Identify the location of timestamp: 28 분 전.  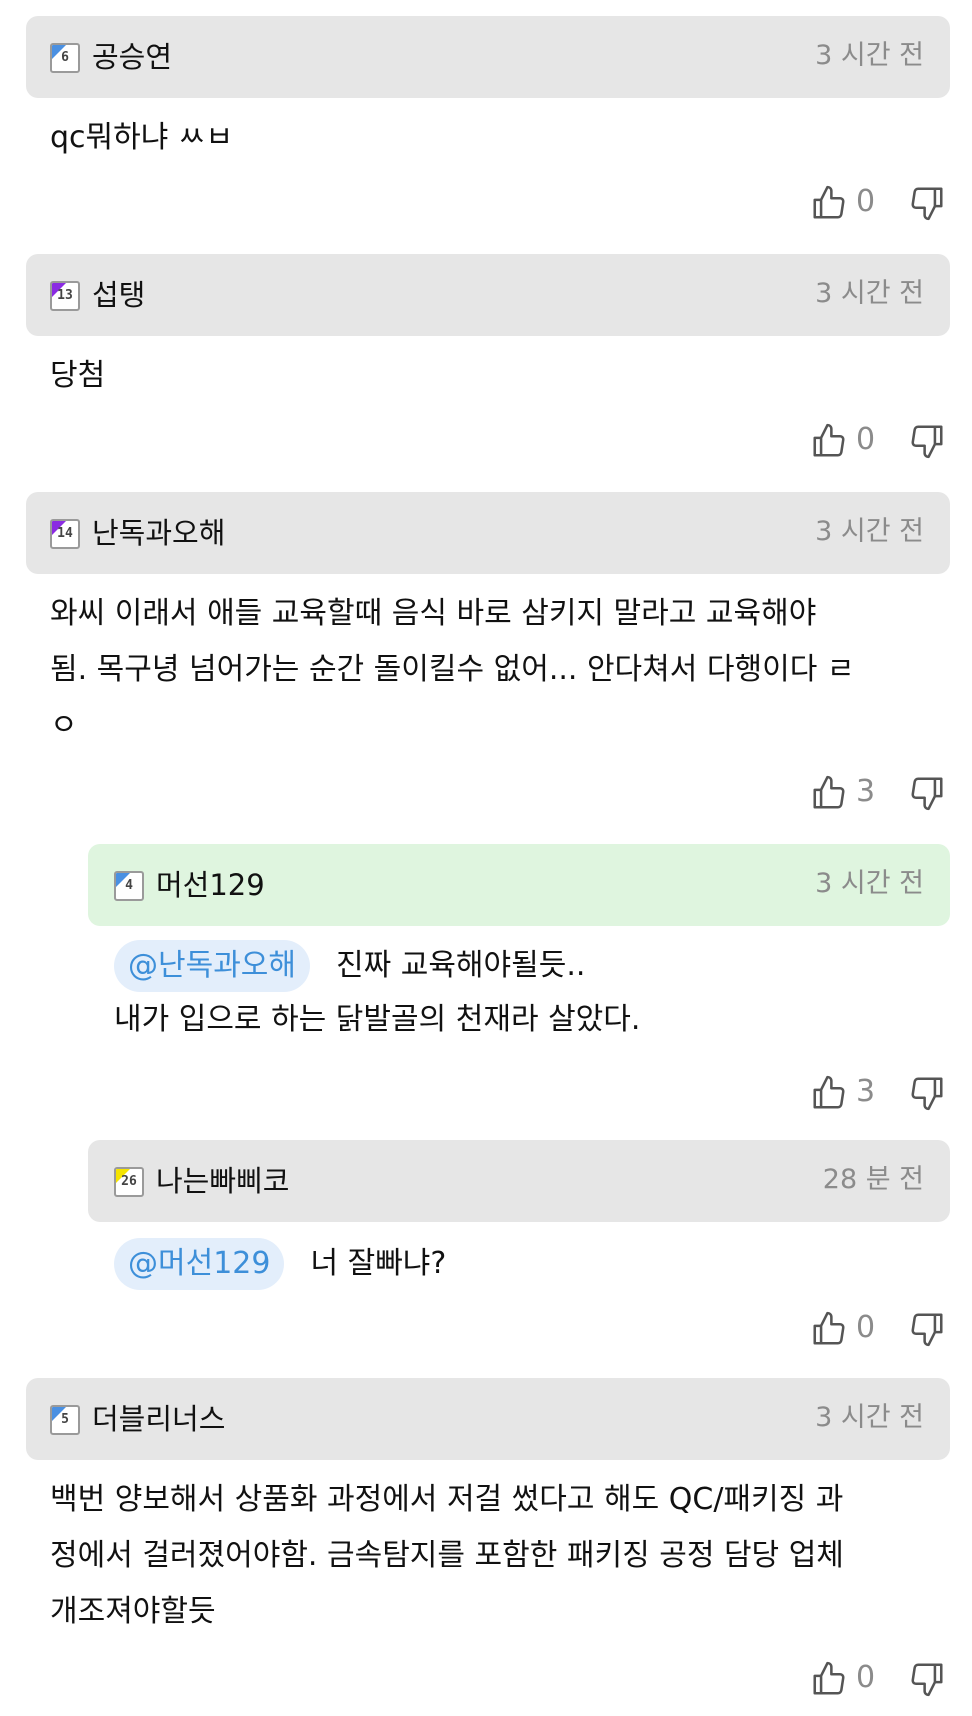
(873, 1179).